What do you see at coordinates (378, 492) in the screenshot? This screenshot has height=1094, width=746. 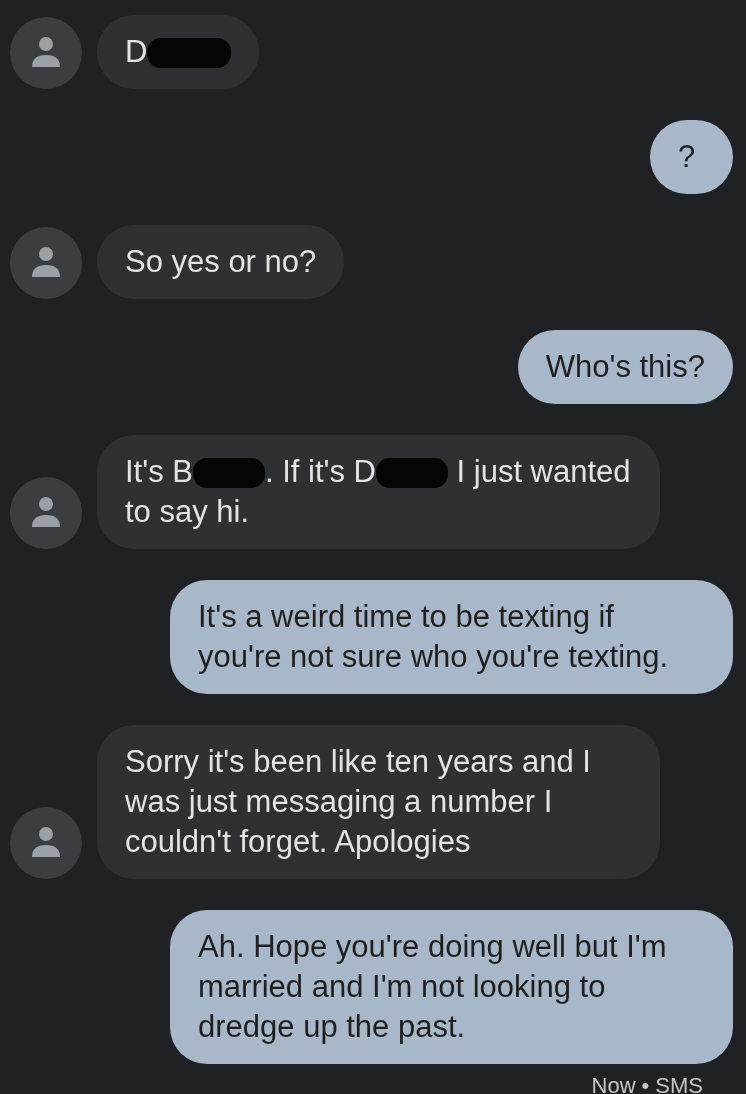 I see `incoming-message-bubble: It's B . If it's D I just wanted to say hi.` at bounding box center [378, 492].